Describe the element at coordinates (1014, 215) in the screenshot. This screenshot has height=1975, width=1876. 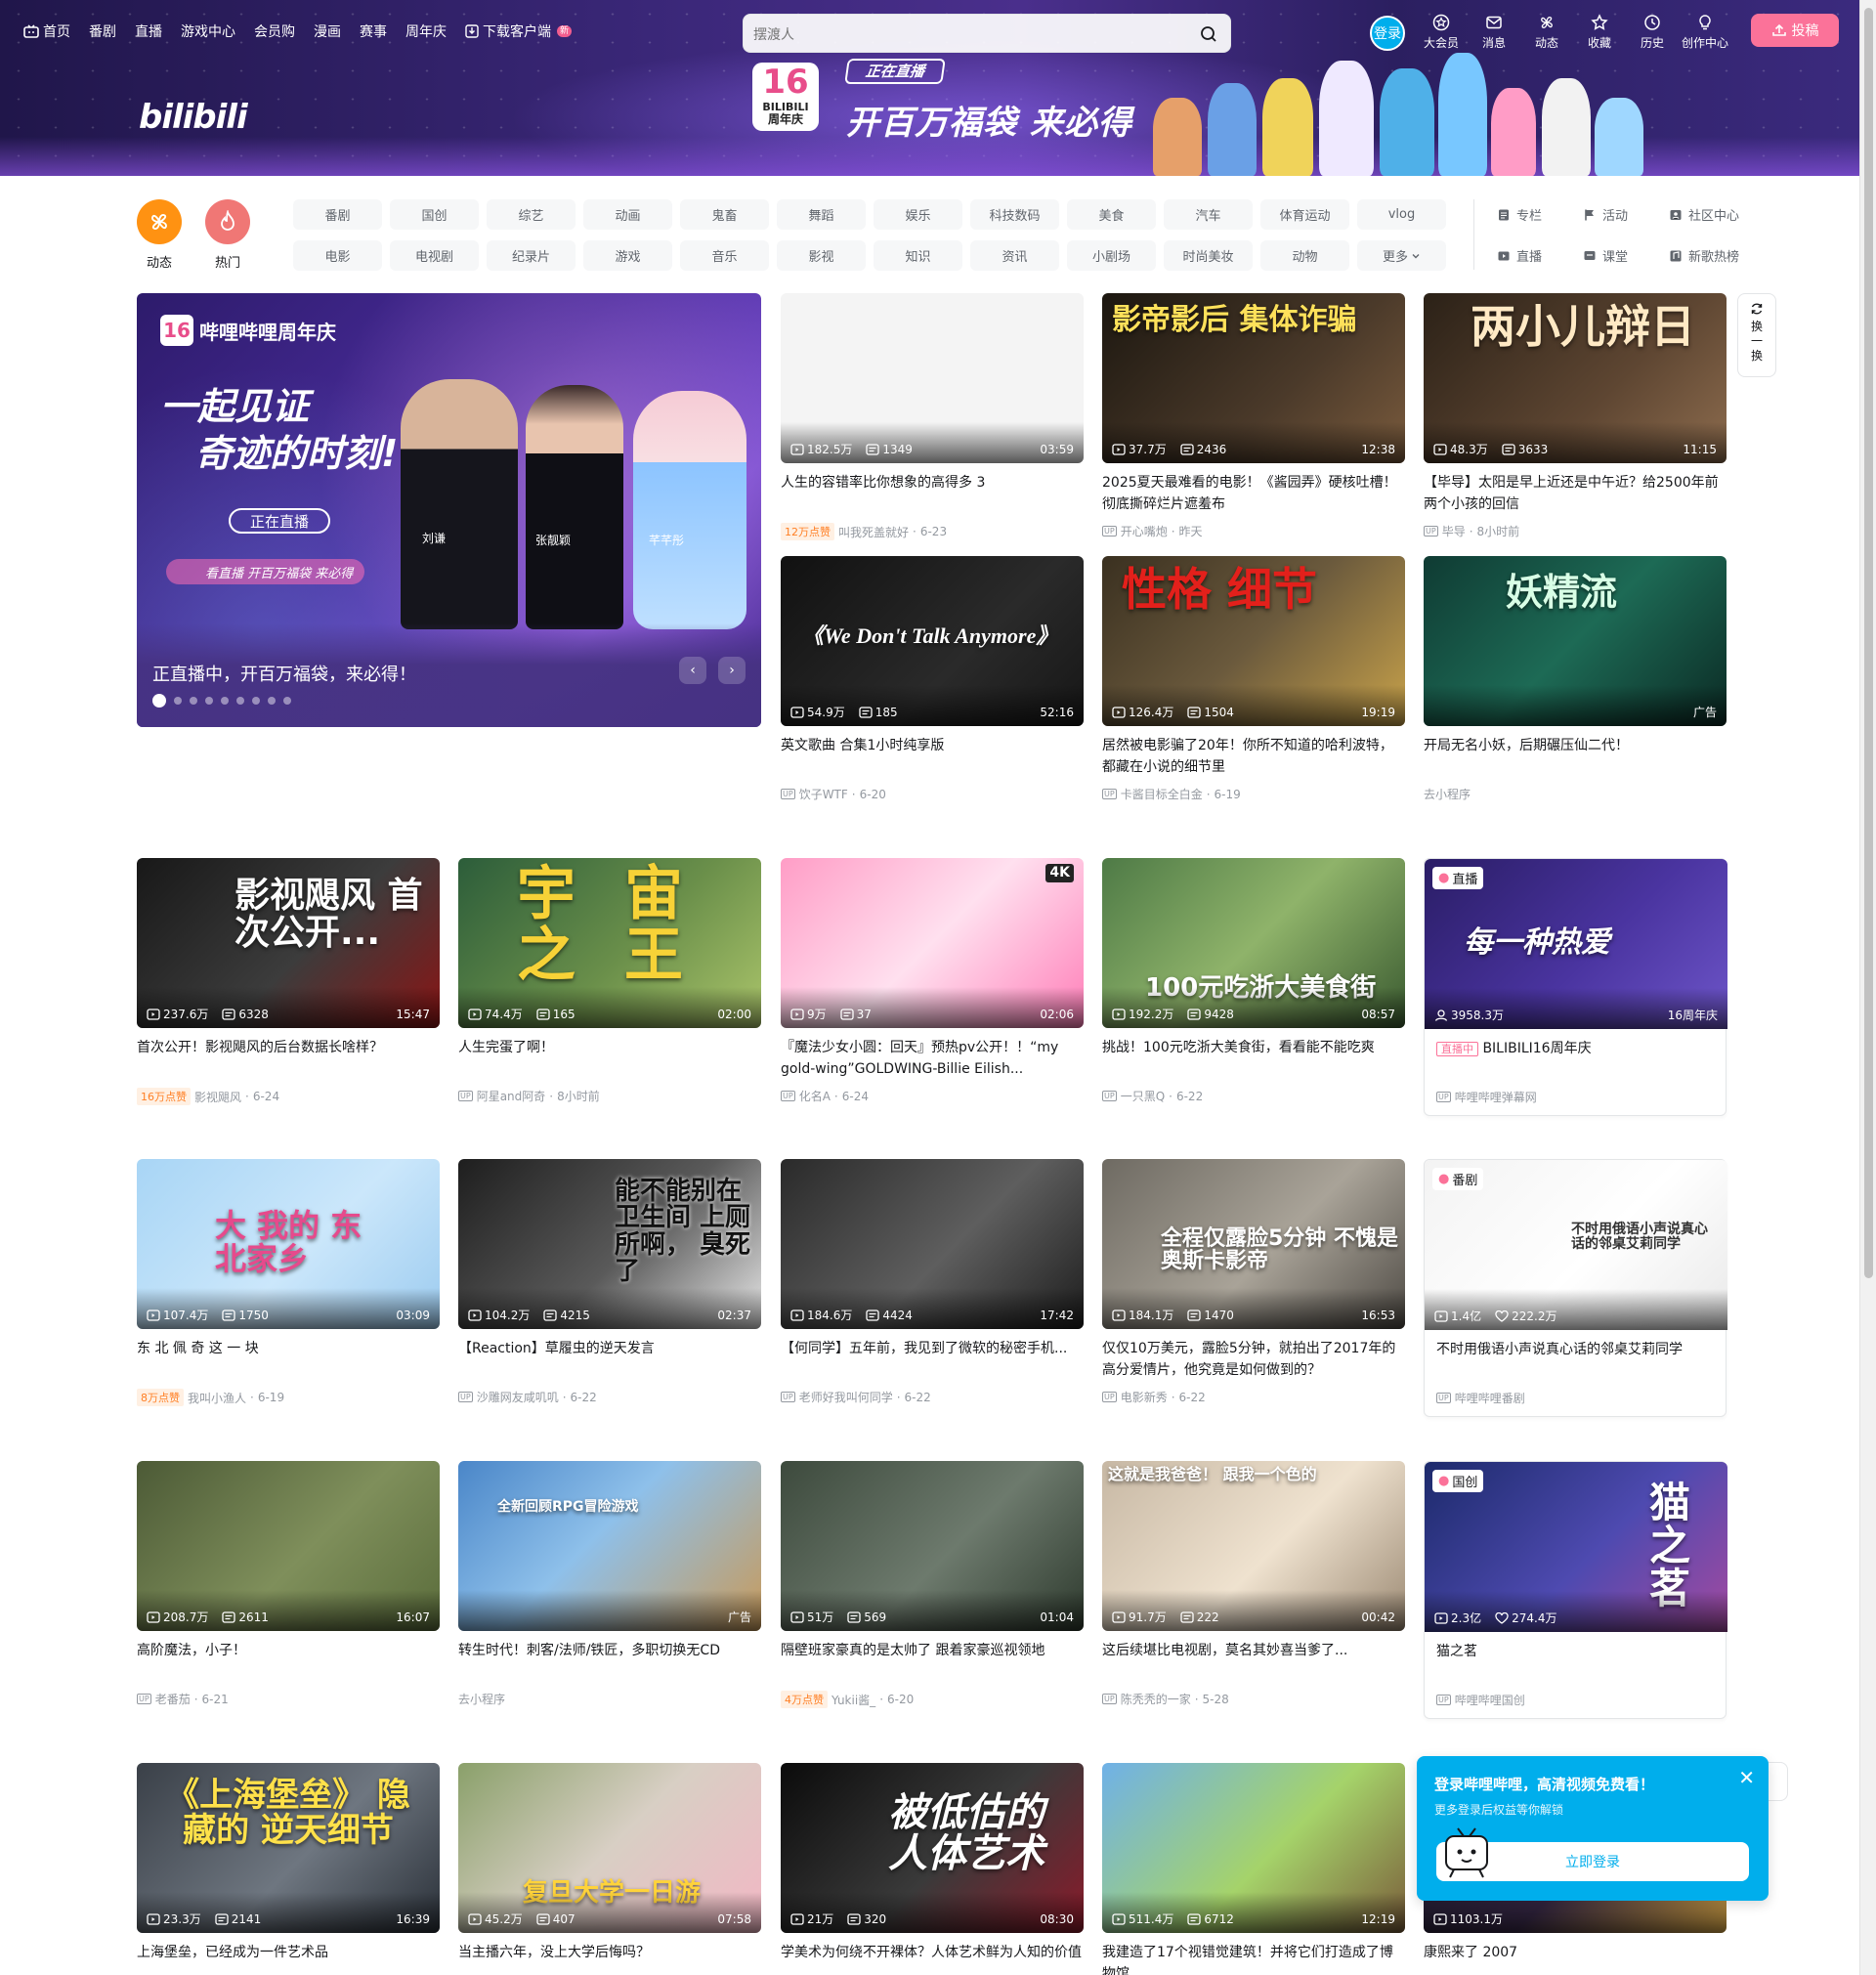
I see `channel-item: 科技数码` at that location.